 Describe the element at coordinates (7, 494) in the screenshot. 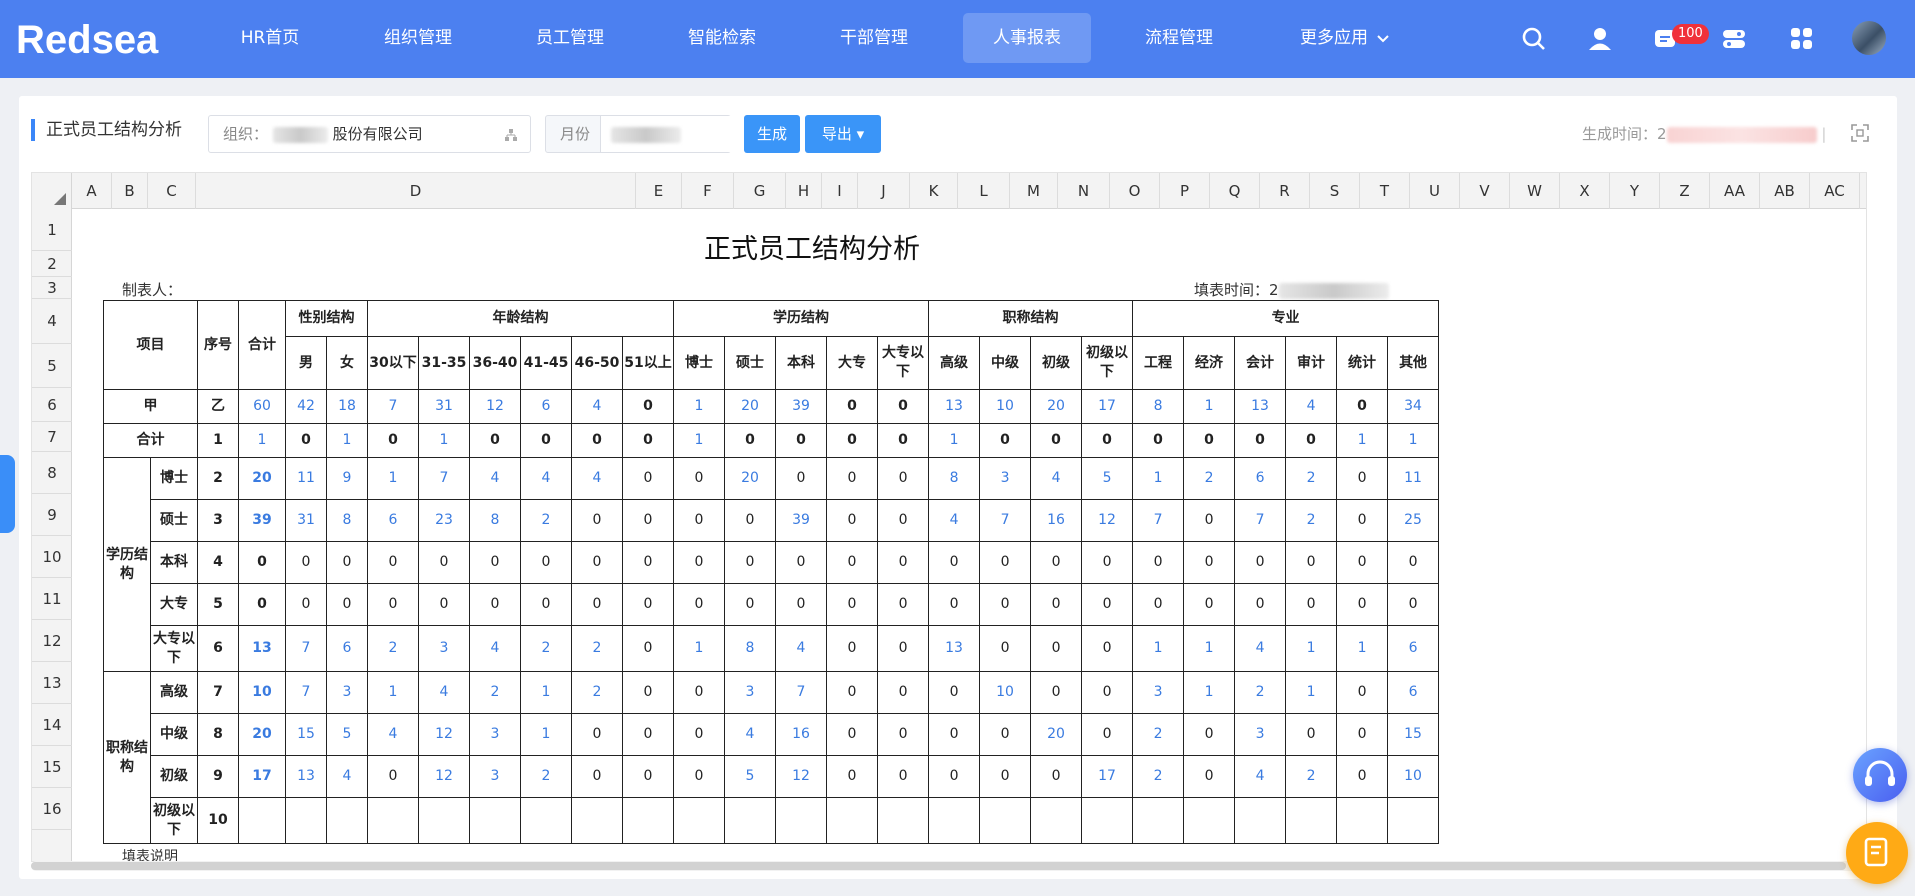

I see `side-panel-handle` at that location.